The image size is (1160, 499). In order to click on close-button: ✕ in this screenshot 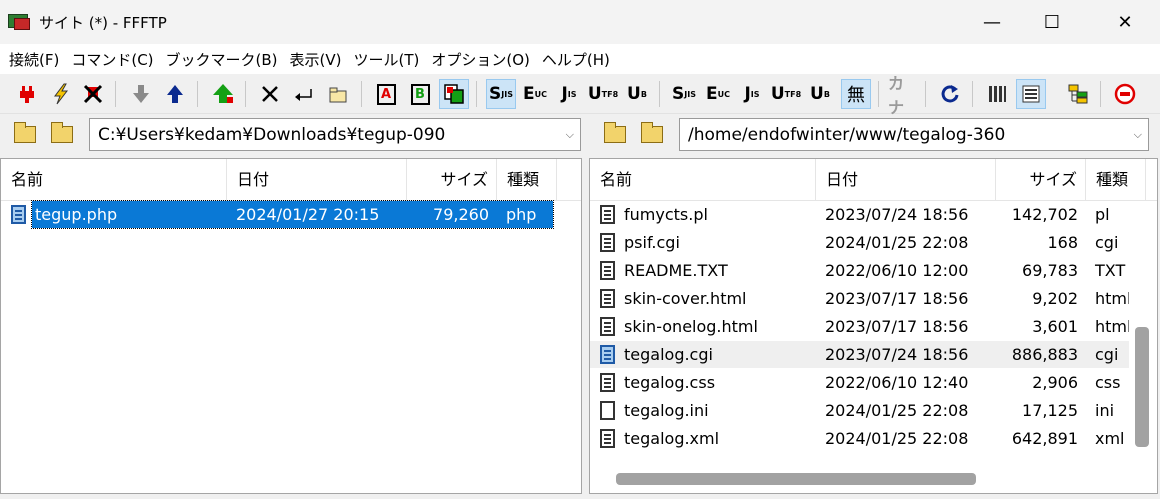, I will do `click(1125, 22)`.